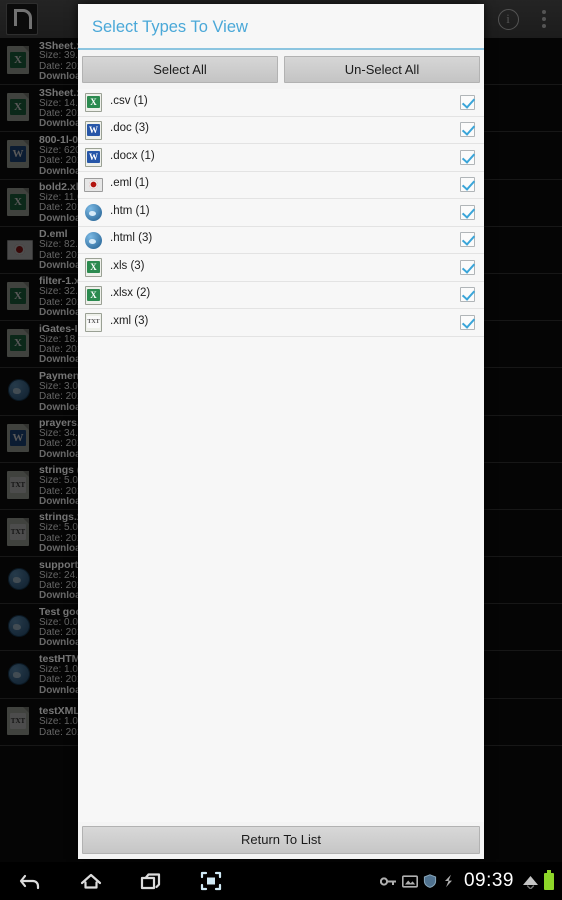  Describe the element at coordinates (130, 210) in the screenshot. I see `file-type-label: .htm (1)` at that location.